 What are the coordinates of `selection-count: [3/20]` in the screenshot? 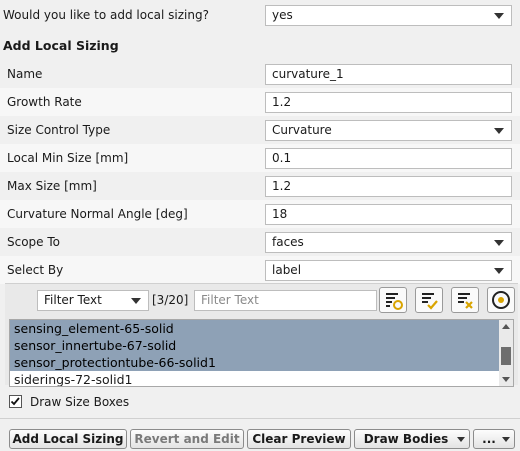 It's located at (170, 300).